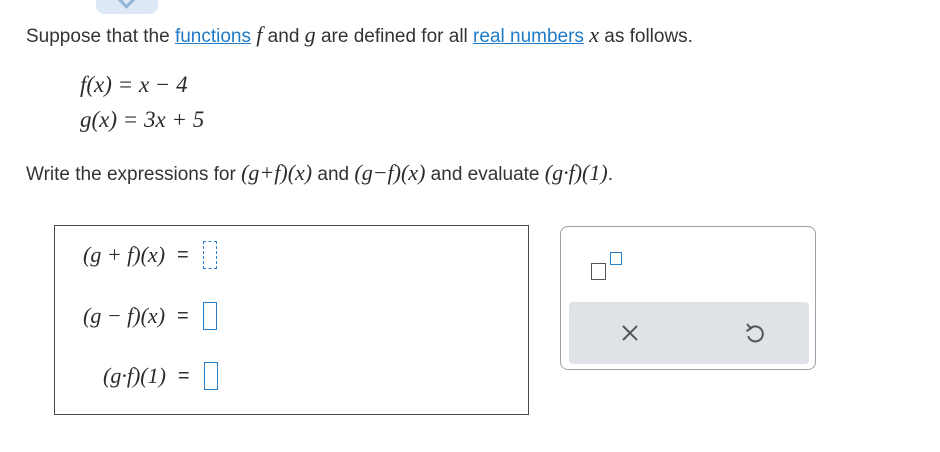 The width and height of the screenshot is (940, 452). I want to click on instruction-mid: and evaluate, so click(485, 174).